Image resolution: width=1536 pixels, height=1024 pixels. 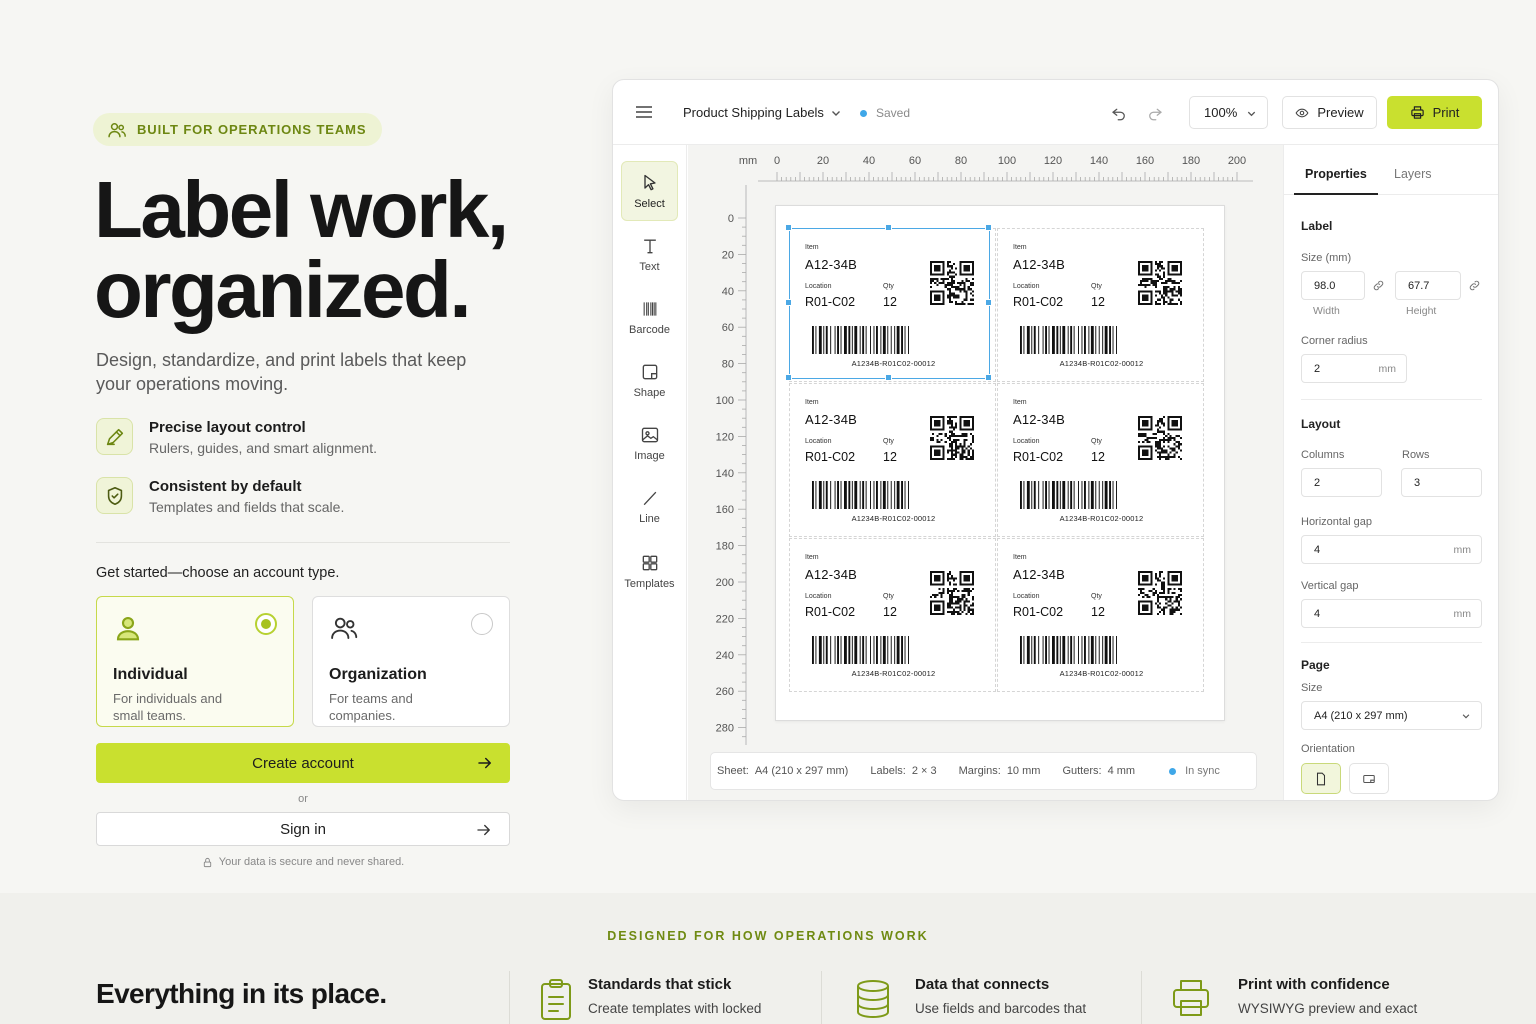 I want to click on qty-value: 12, so click(x=1098, y=457).